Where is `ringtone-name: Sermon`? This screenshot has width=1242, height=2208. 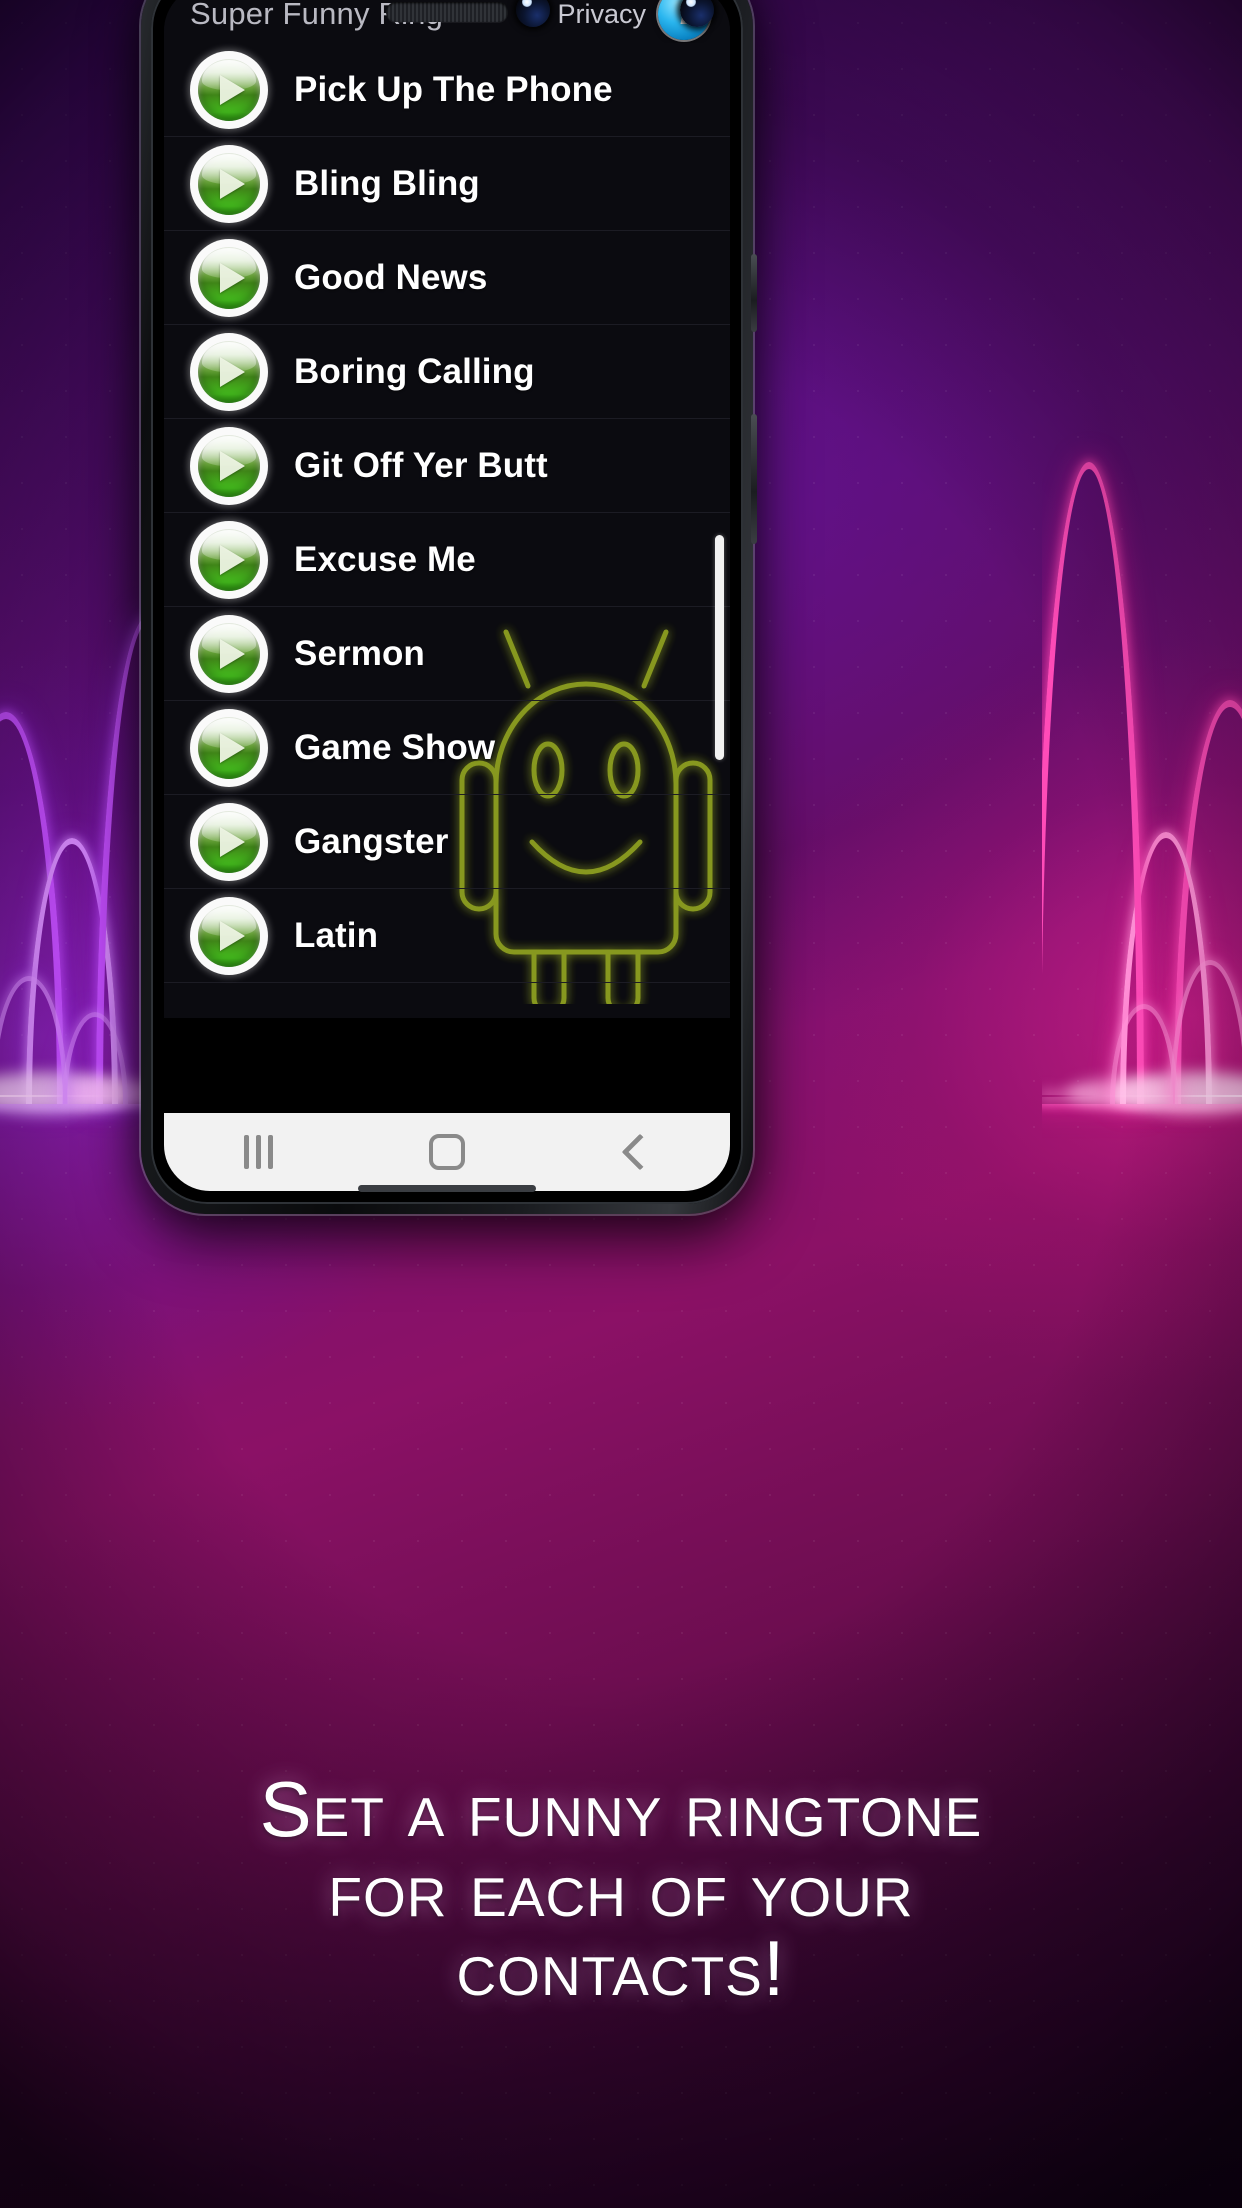
ringtone-name: Sermon is located at coordinates (359, 653).